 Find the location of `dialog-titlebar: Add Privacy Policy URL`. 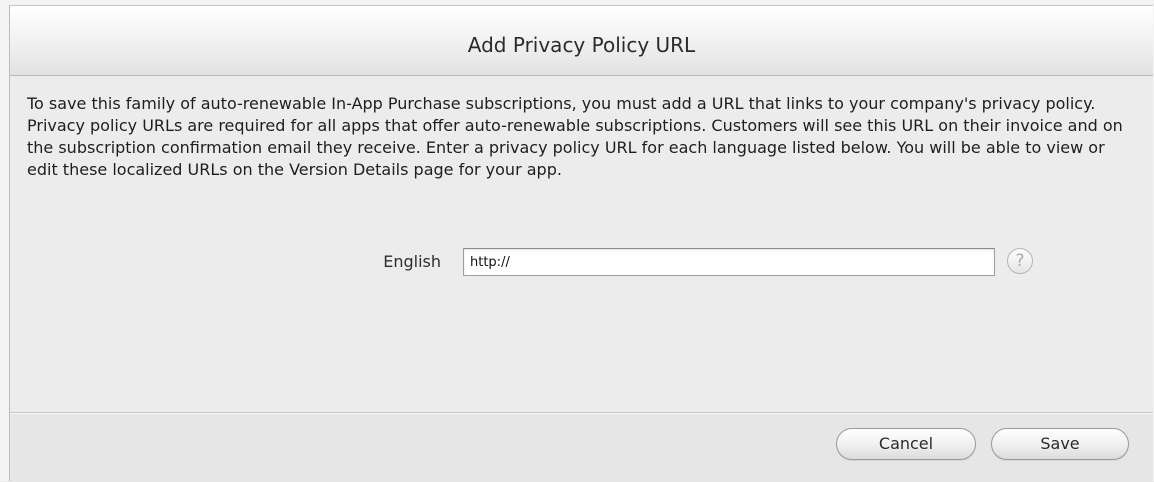

dialog-titlebar: Add Privacy Policy URL is located at coordinates (581, 41).